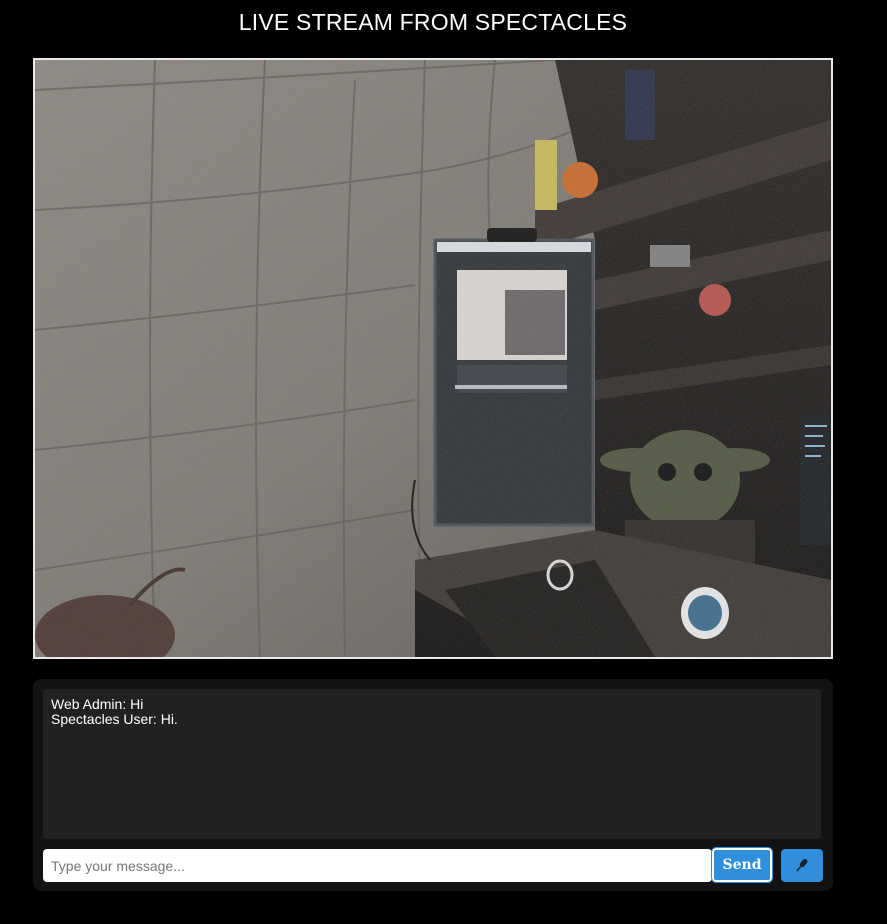  I want to click on microphone-icon, so click(802, 865).